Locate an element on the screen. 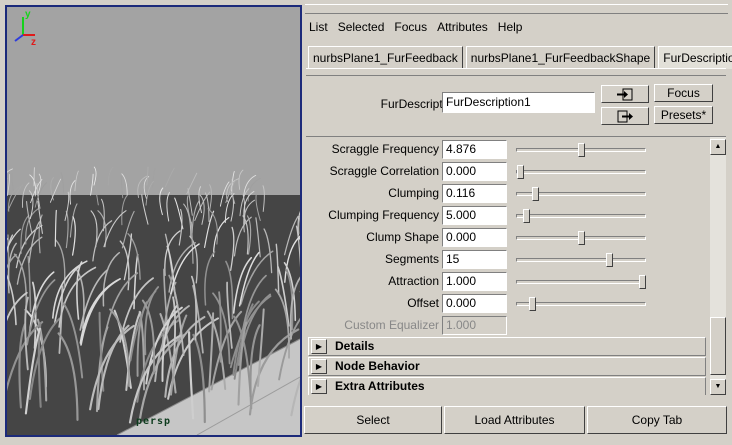 This screenshot has height=445, width=732. input-connections-button is located at coordinates (625, 94).